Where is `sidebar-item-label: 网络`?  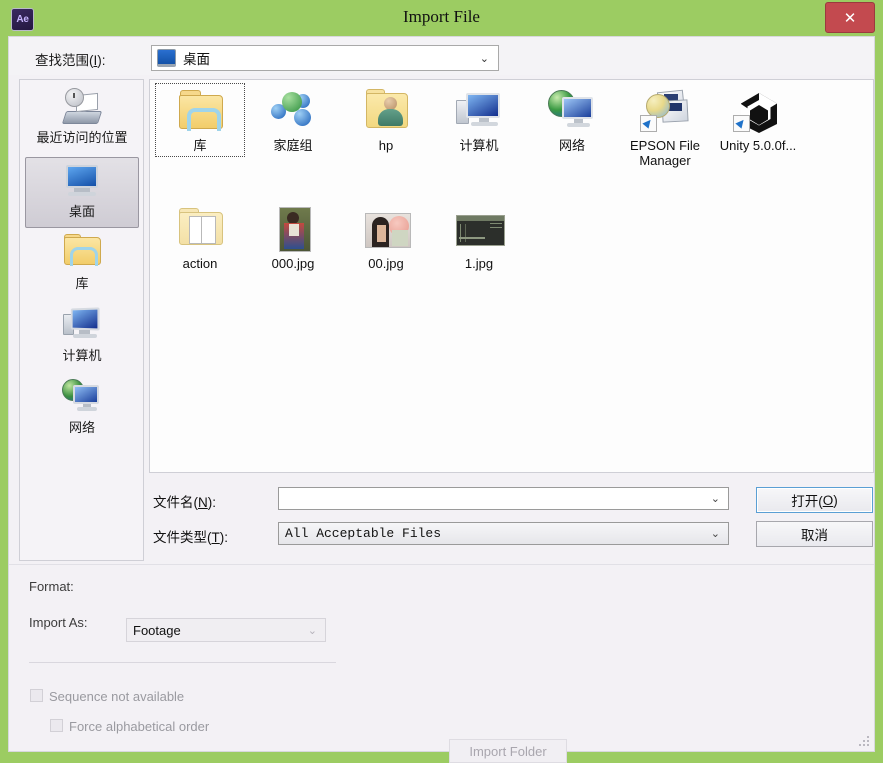
sidebar-item-label: 网络 is located at coordinates (81, 427).